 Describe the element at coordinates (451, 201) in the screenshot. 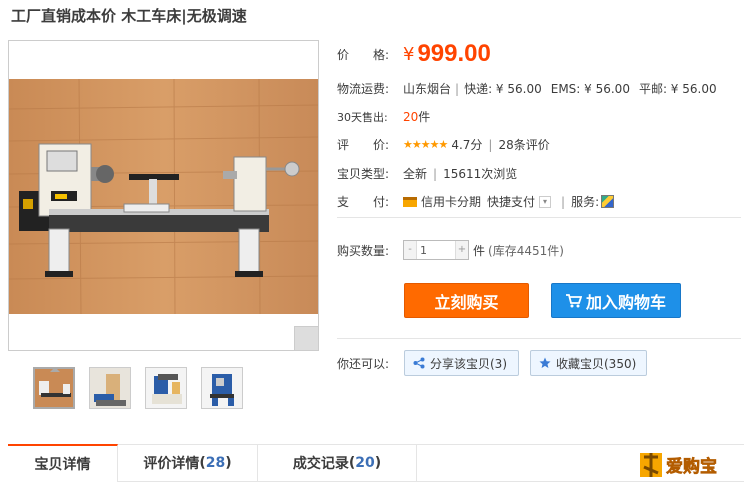

I see `payment-credit: 信用卡分期` at that location.